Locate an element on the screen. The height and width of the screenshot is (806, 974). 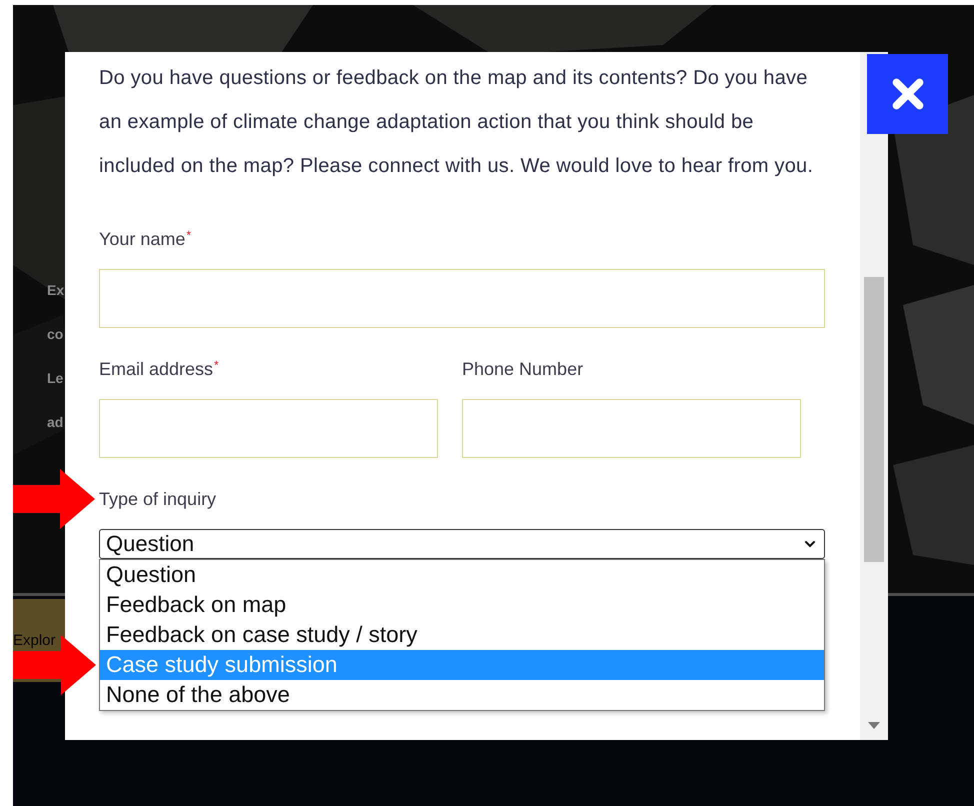
scroll-thumb is located at coordinates (874, 419).